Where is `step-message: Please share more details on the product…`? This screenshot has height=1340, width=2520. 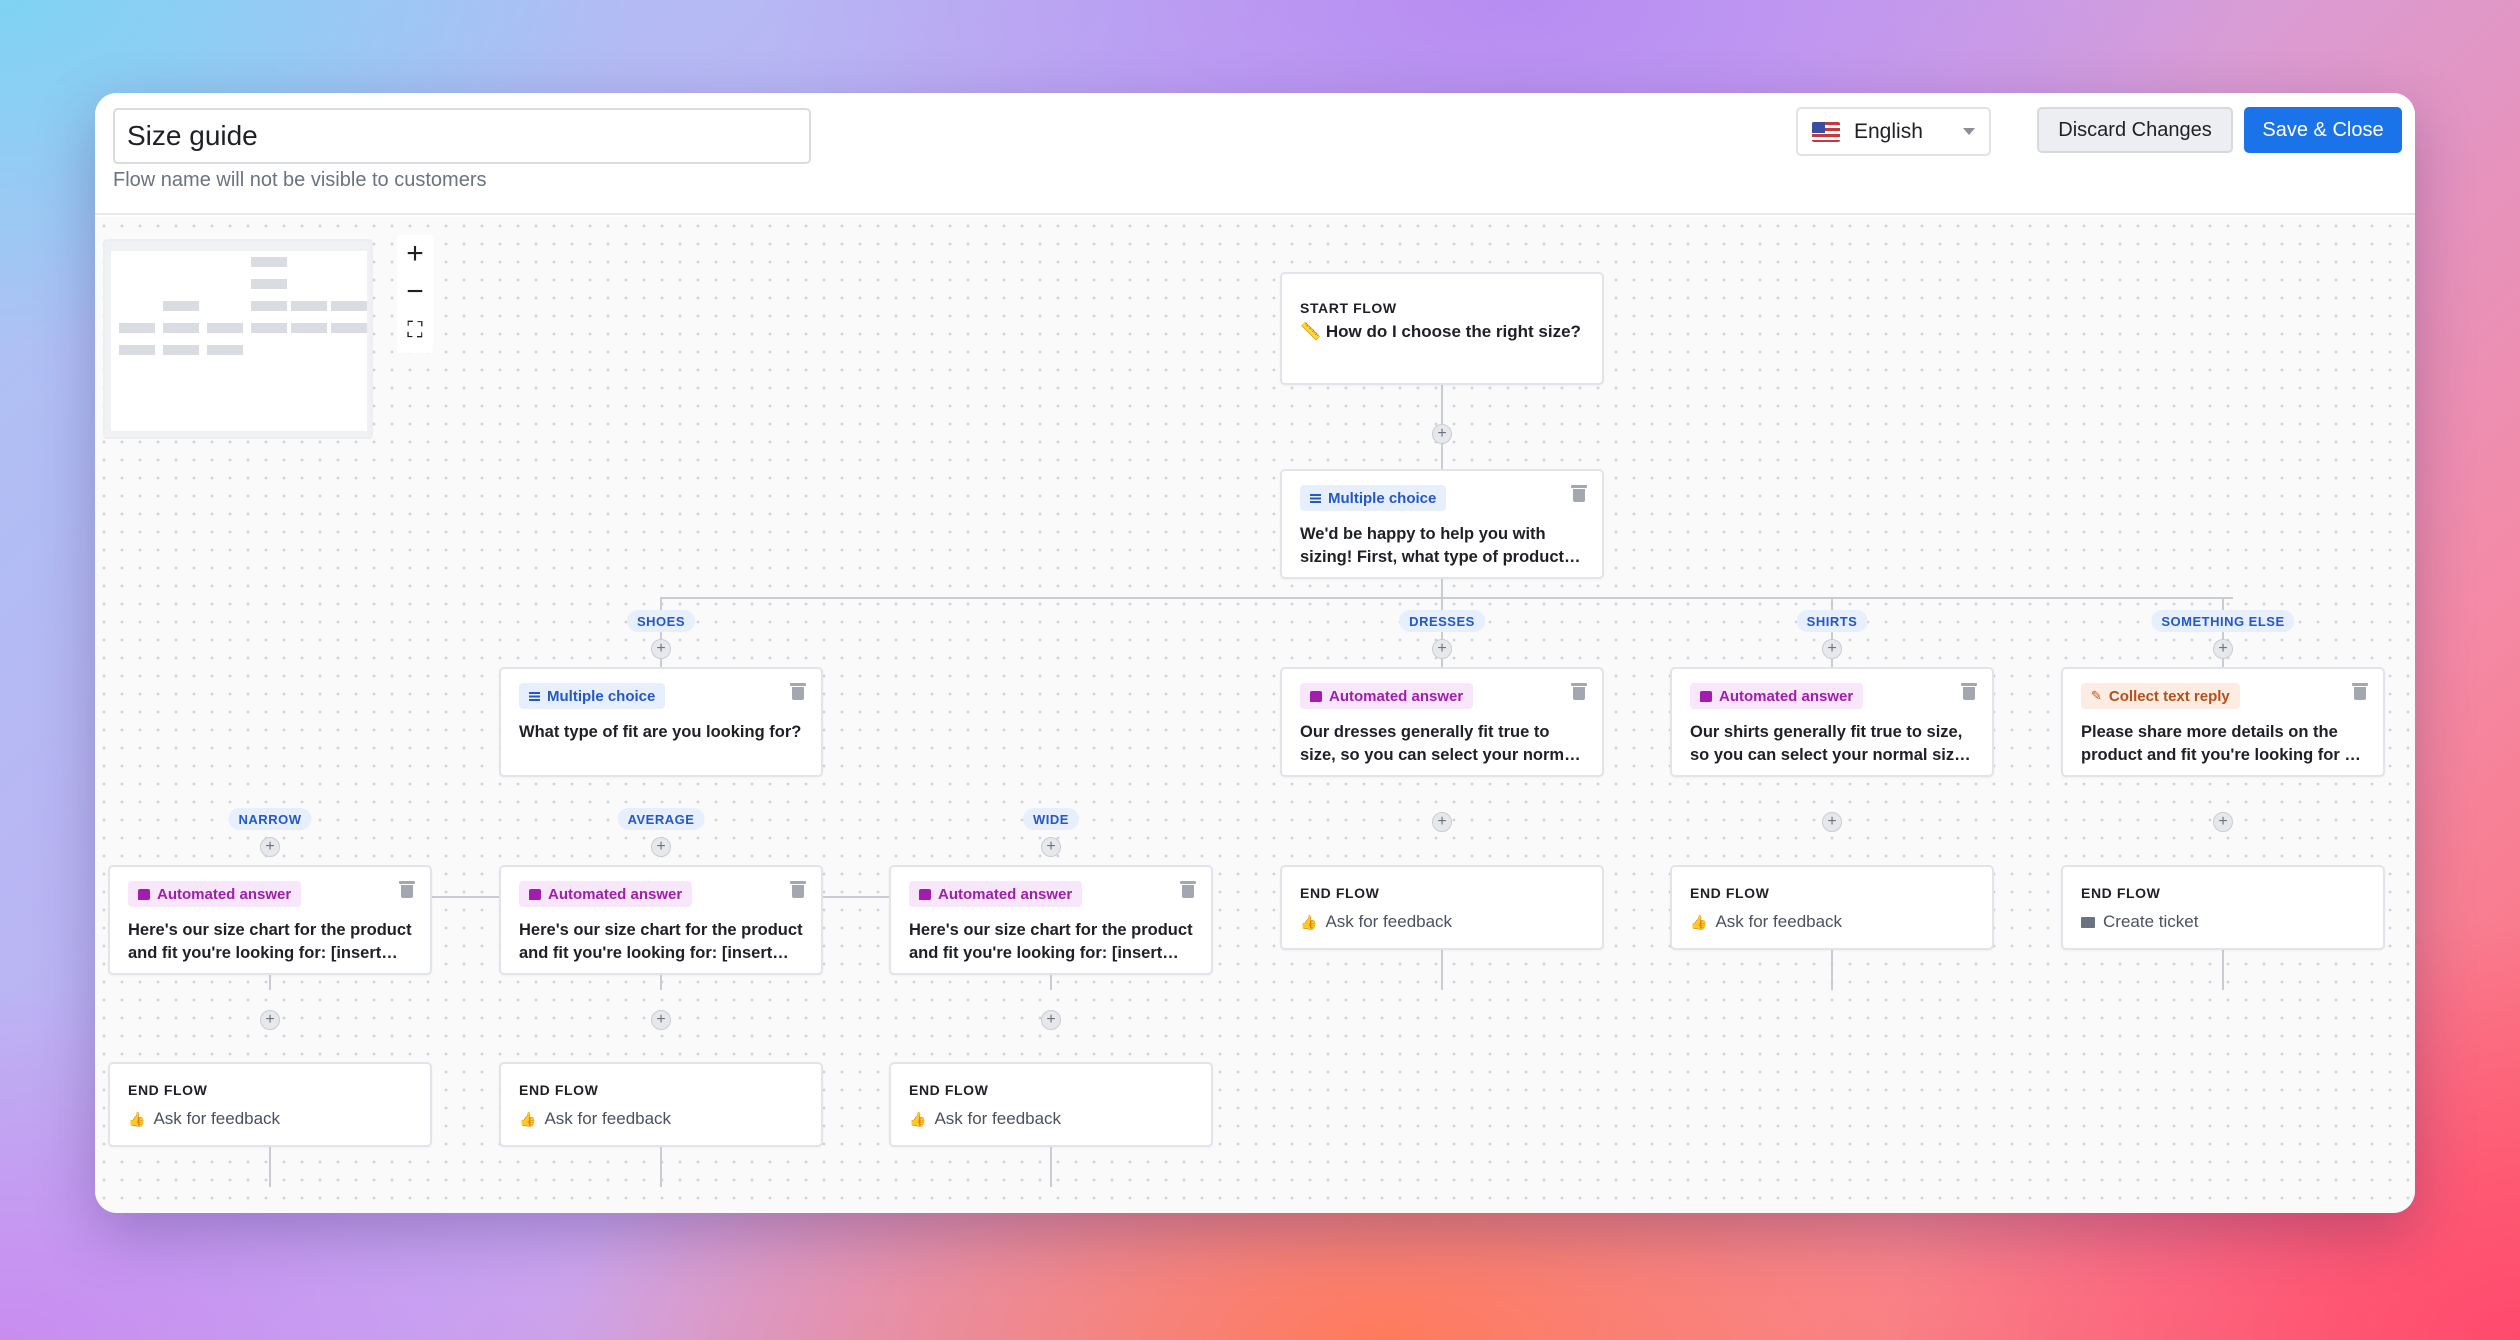 step-message: Please share more details on the product… is located at coordinates (2222, 743).